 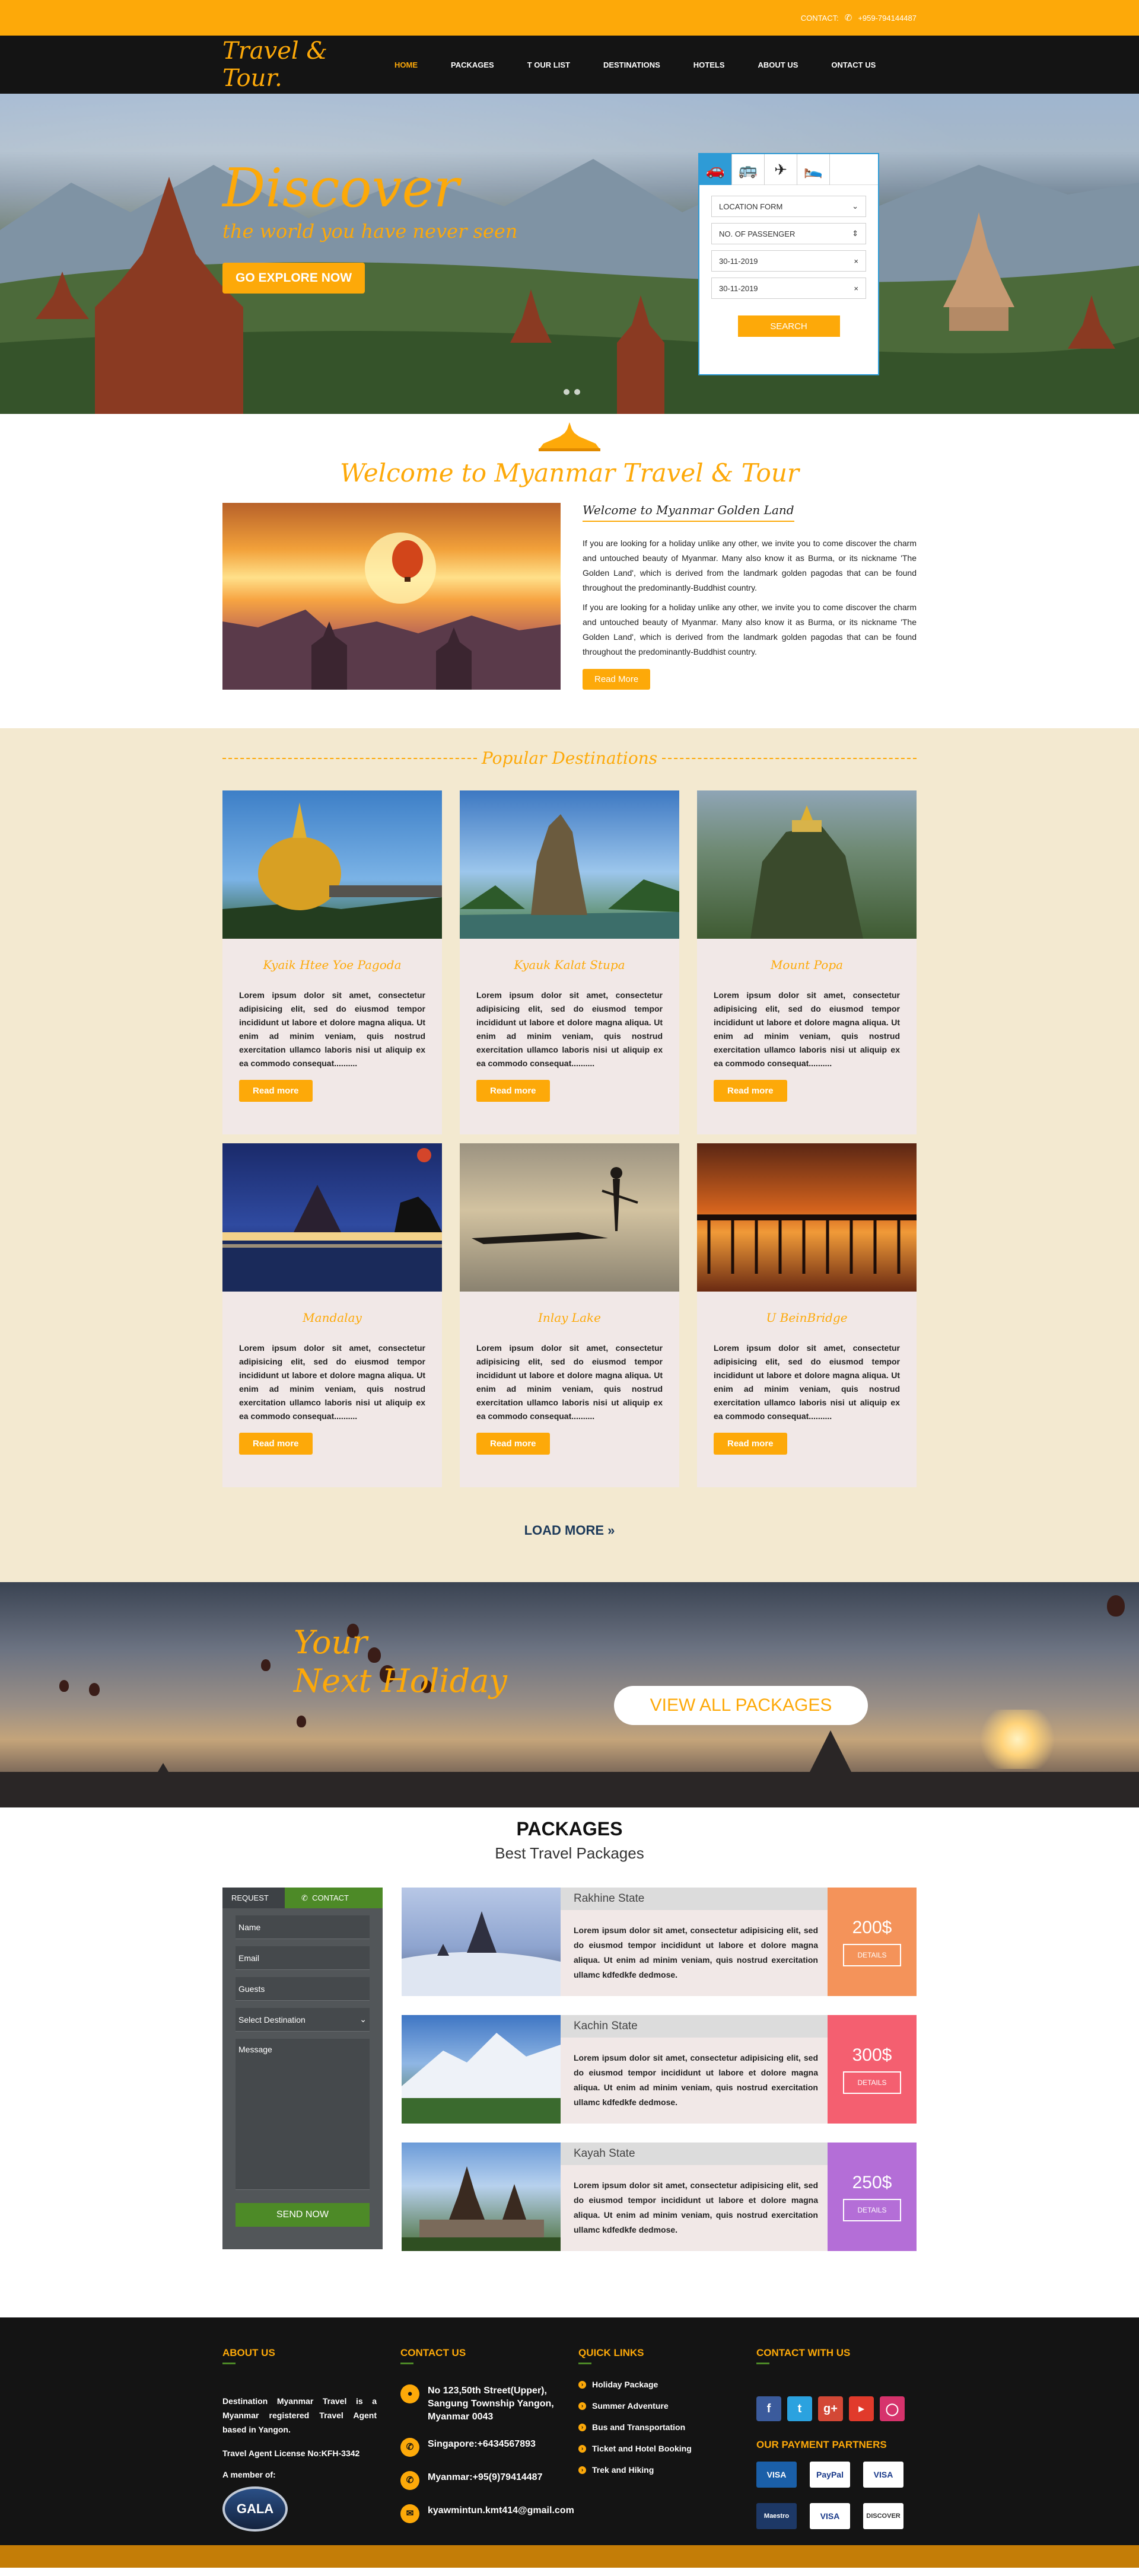 I want to click on slider-dots, so click(x=572, y=392).